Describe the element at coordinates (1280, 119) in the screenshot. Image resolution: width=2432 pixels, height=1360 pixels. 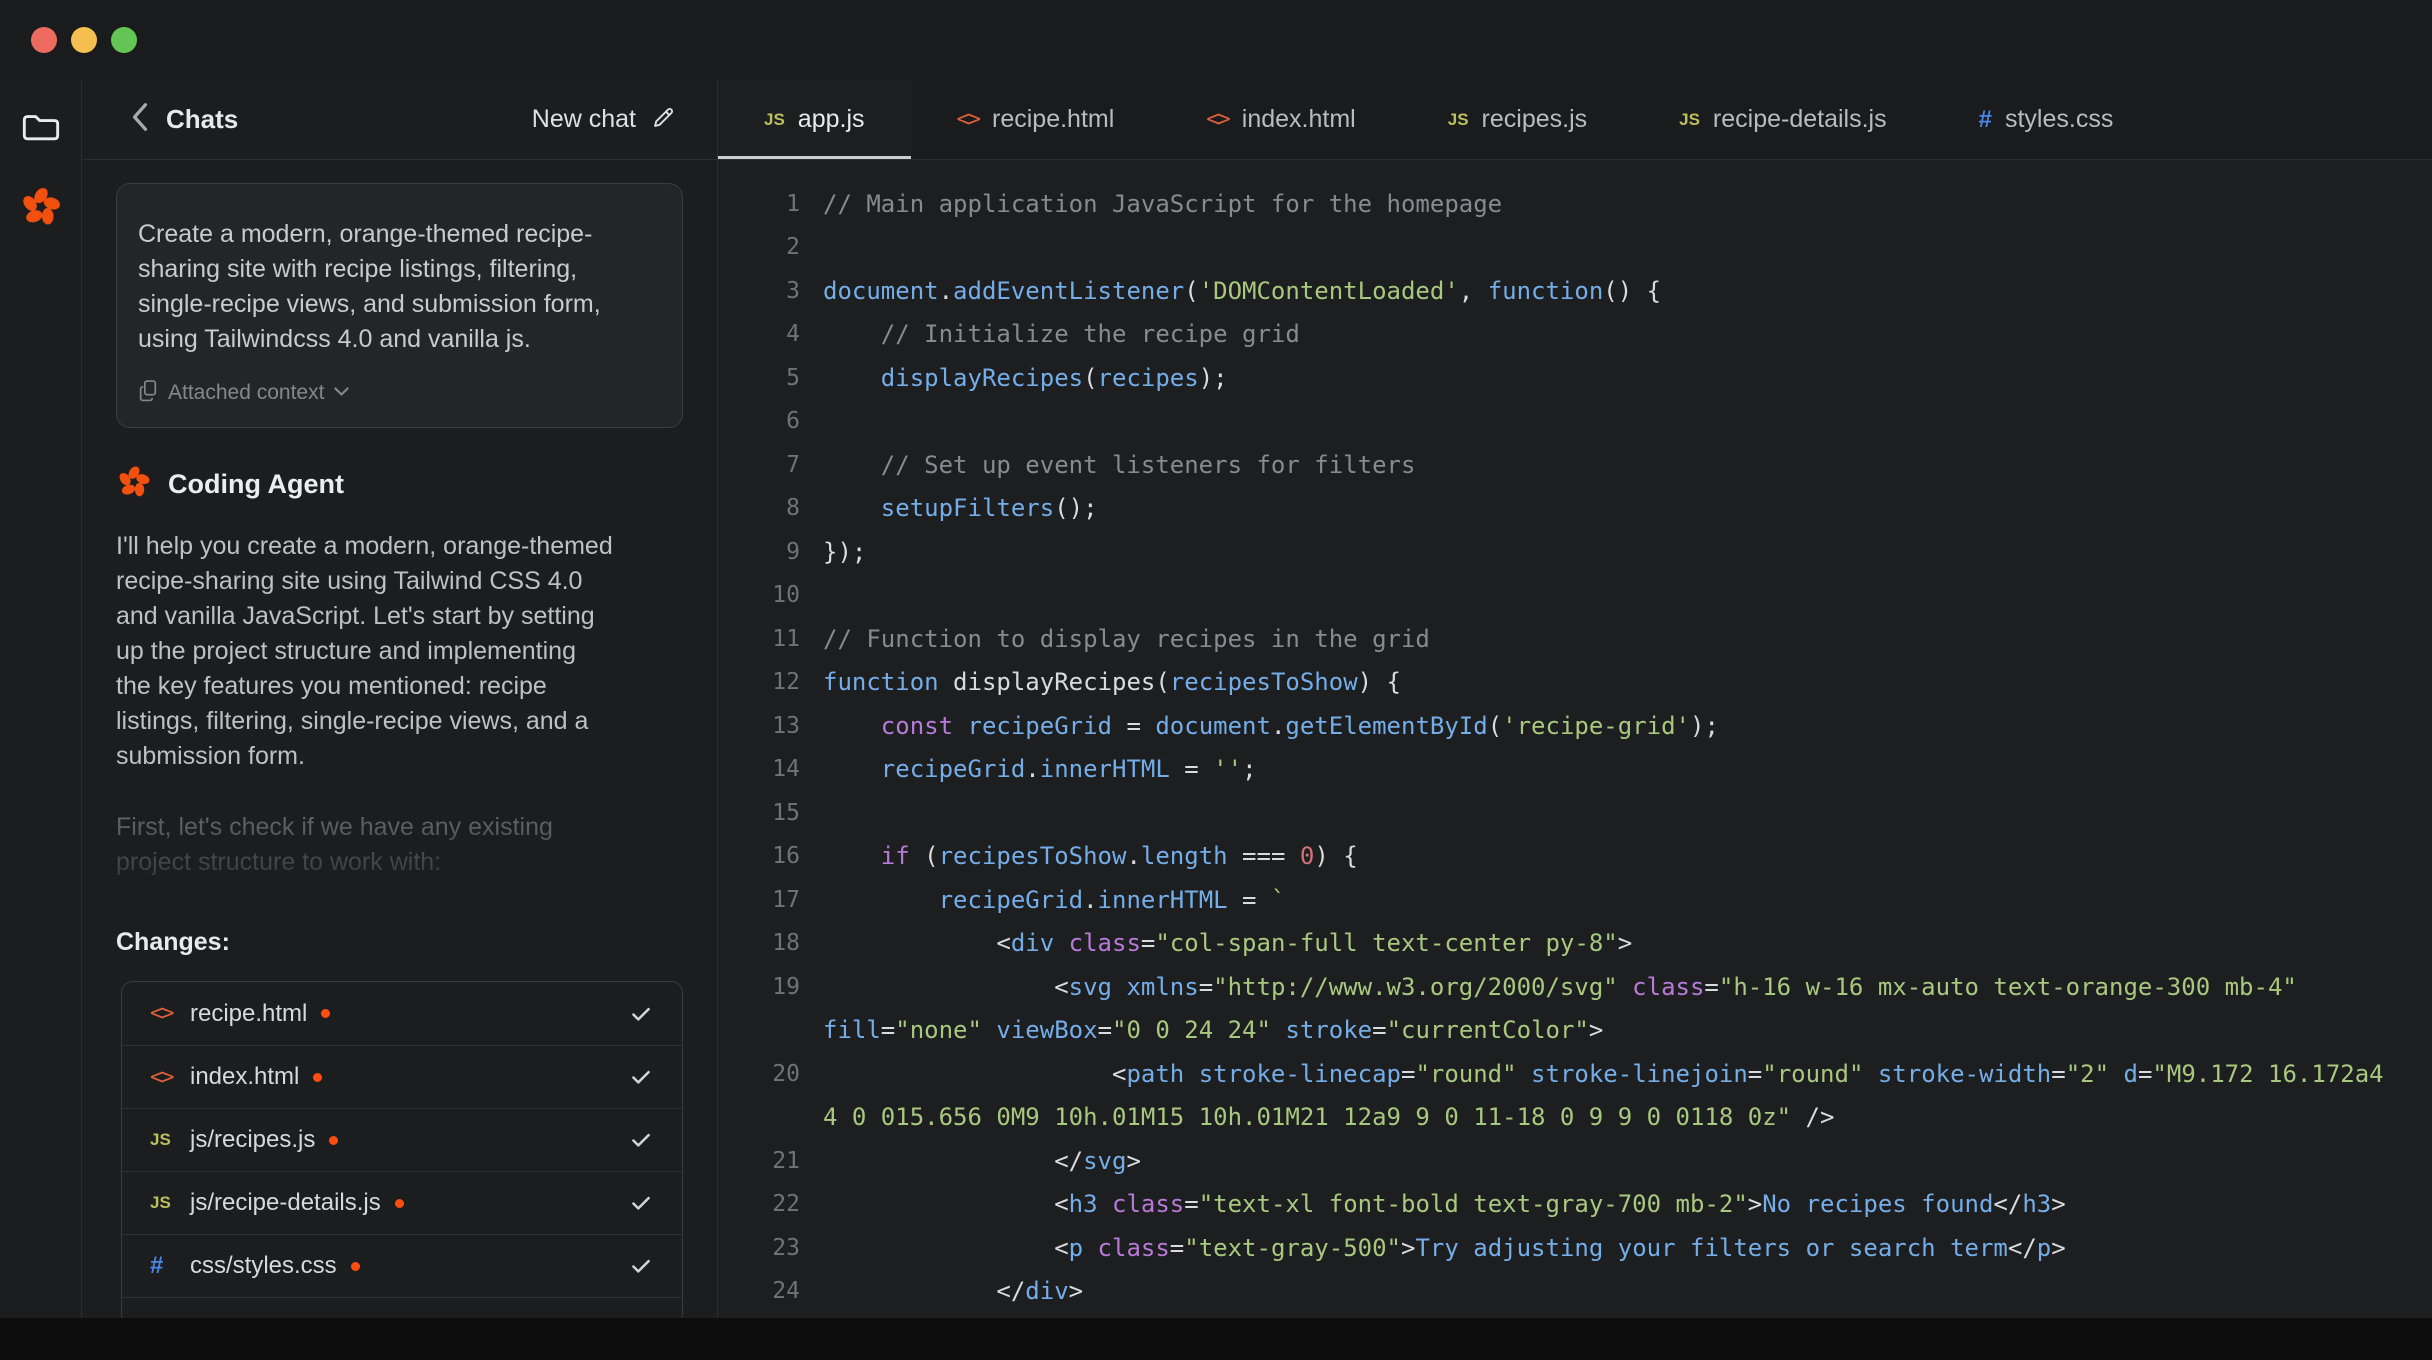
I see `tab-index.html: <> index.html` at that location.